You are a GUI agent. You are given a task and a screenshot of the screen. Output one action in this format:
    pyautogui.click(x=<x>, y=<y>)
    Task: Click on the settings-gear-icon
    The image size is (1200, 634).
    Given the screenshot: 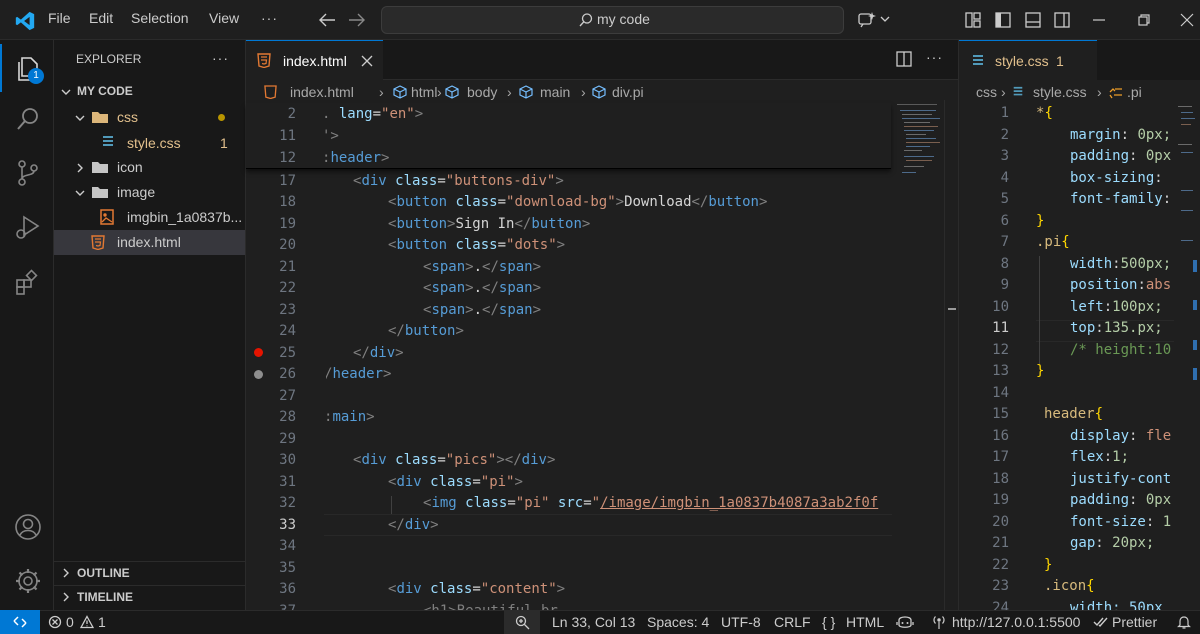 What is the action you would take?
    pyautogui.click(x=28, y=581)
    